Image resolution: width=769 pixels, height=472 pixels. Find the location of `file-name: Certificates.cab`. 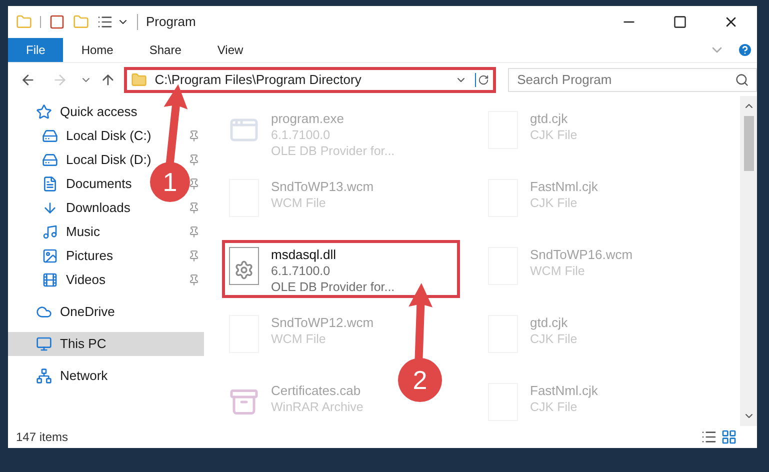

file-name: Certificates.cab is located at coordinates (316, 391).